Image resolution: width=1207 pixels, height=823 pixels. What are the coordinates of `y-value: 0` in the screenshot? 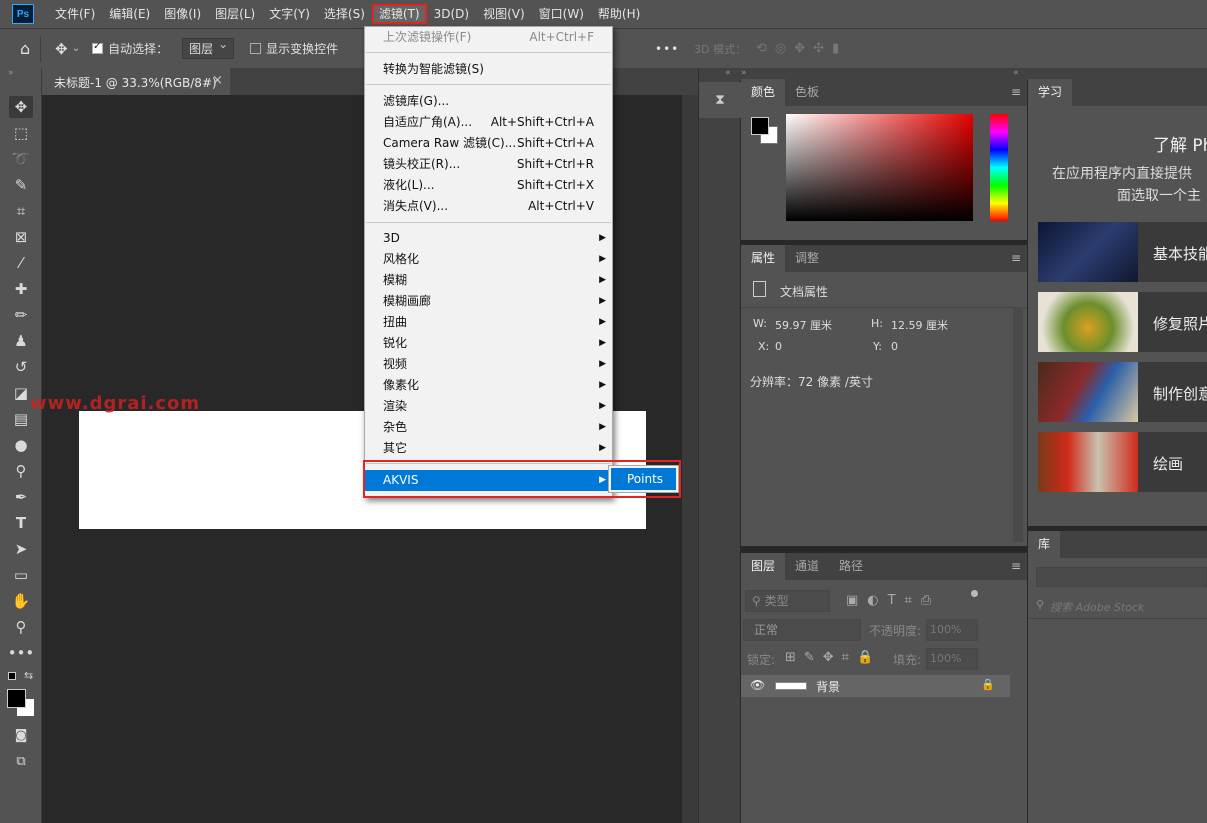 It's located at (894, 346).